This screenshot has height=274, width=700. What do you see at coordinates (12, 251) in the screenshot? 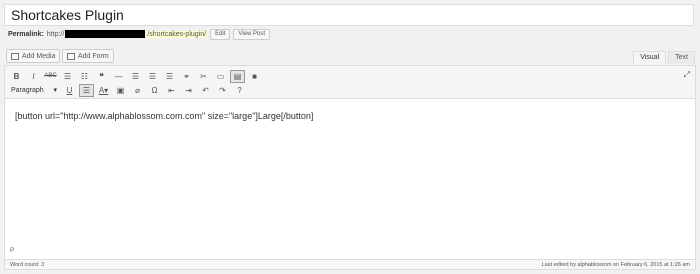
I see `element-path: P` at bounding box center [12, 251].